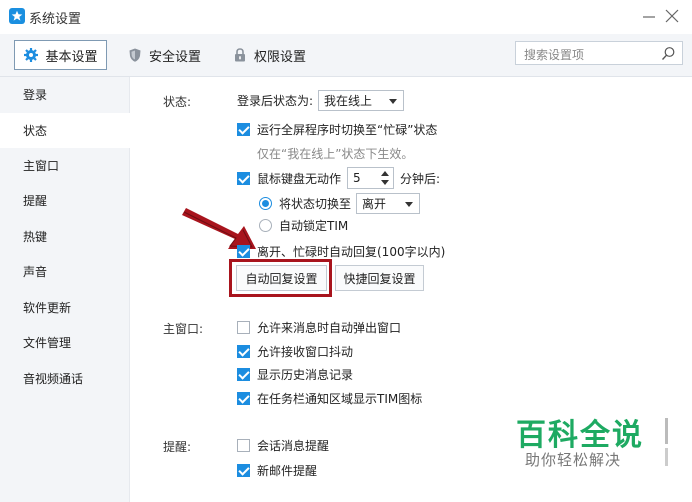 The width and height of the screenshot is (692, 502). I want to click on option-label: 会话消息提醒, so click(293, 446).